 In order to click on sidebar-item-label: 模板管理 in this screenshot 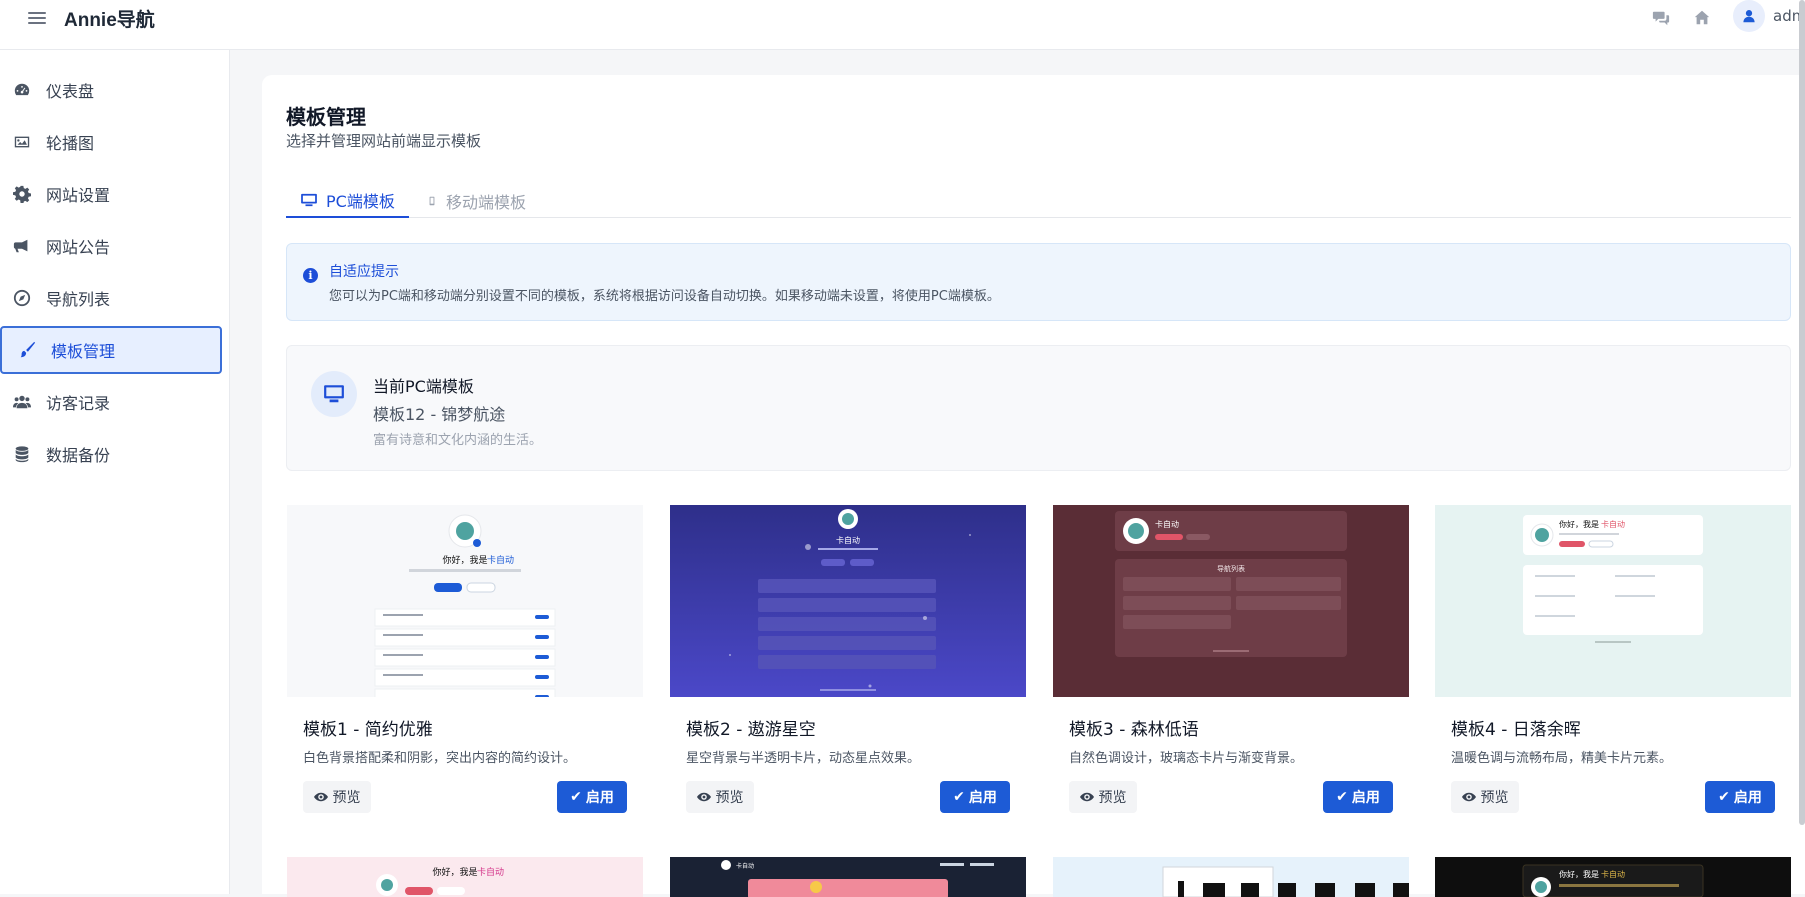, I will do `click(83, 351)`.